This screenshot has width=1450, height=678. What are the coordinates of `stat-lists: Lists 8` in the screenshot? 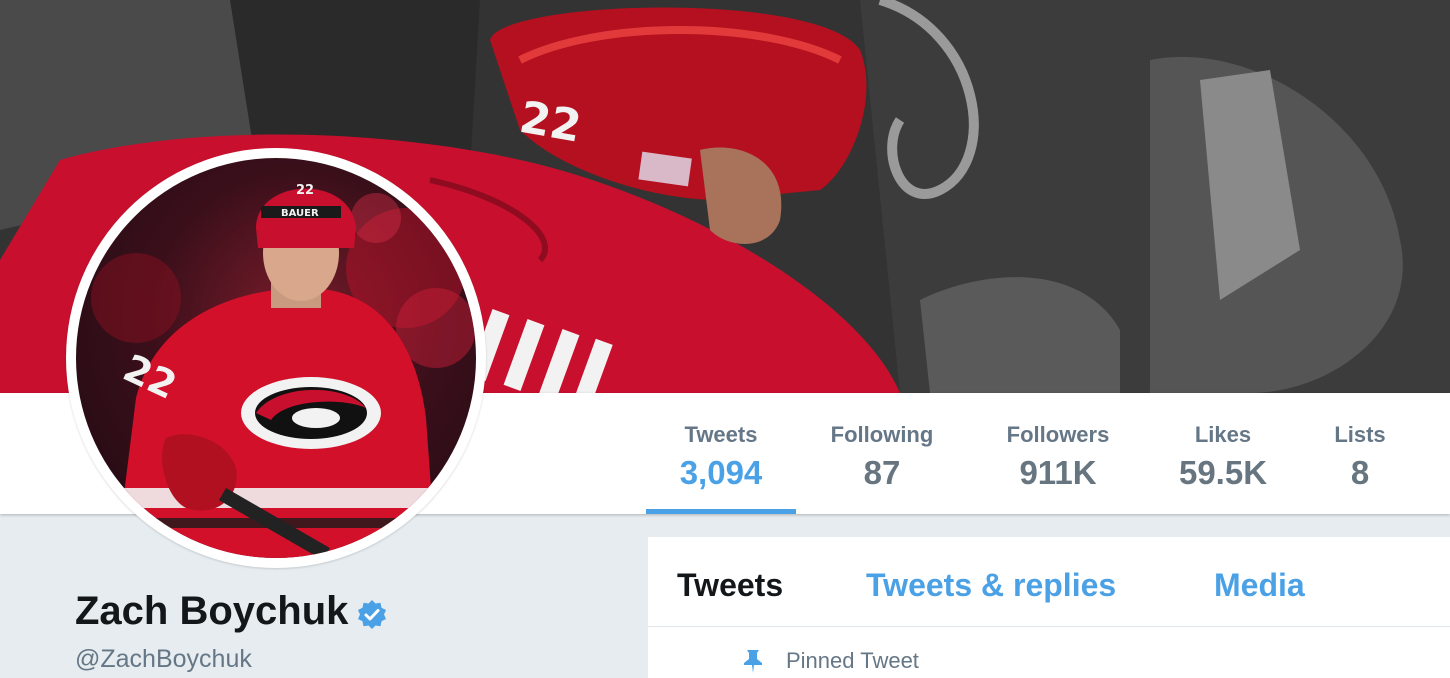 It's located at (1360, 453).